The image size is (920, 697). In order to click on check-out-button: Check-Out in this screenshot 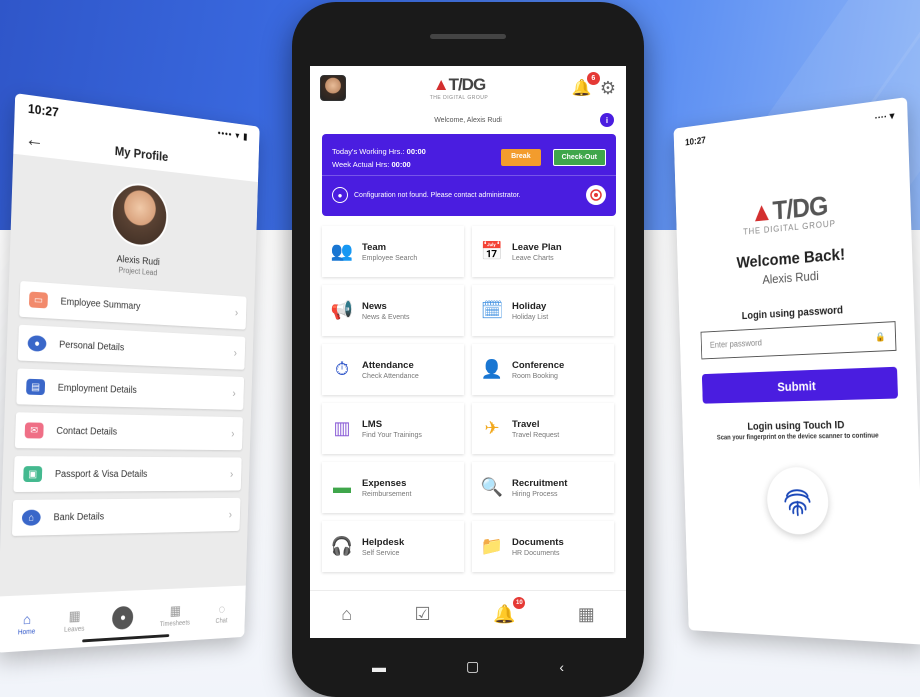, I will do `click(579, 157)`.